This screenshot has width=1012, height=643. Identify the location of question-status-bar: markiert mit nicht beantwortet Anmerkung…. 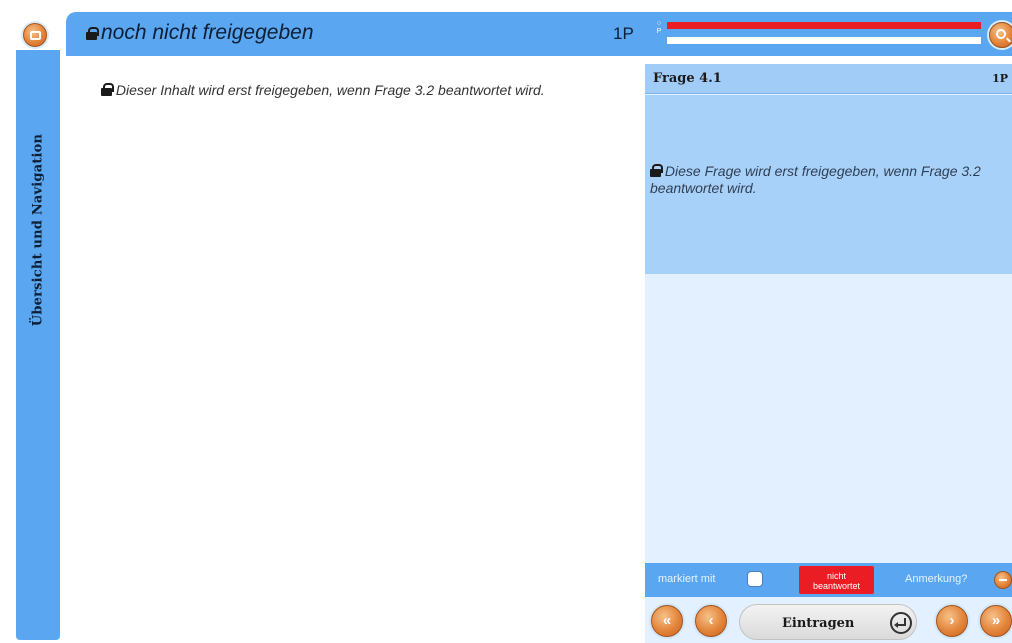
(828, 580).